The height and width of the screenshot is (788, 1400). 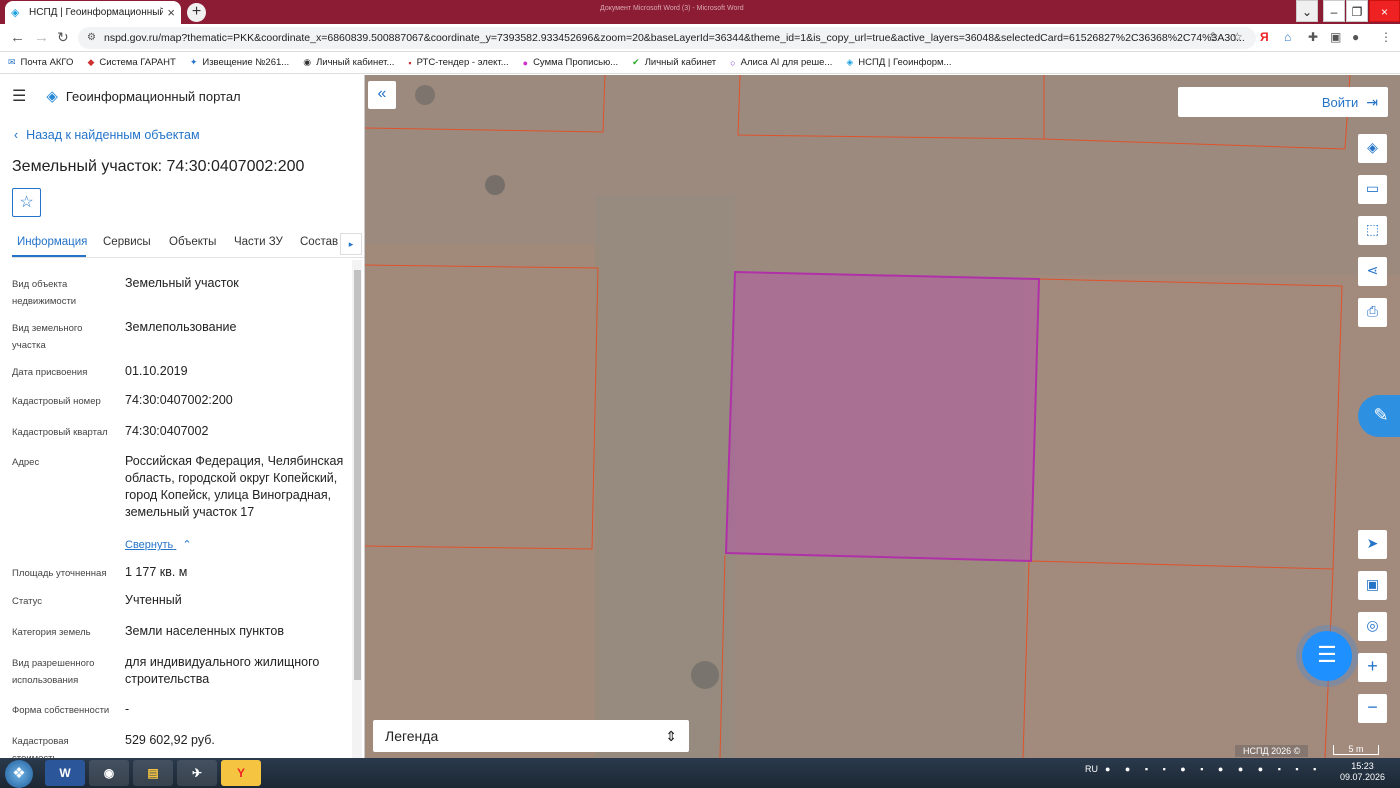 I want to click on field-value: 01.10.2019, so click(x=156, y=371).